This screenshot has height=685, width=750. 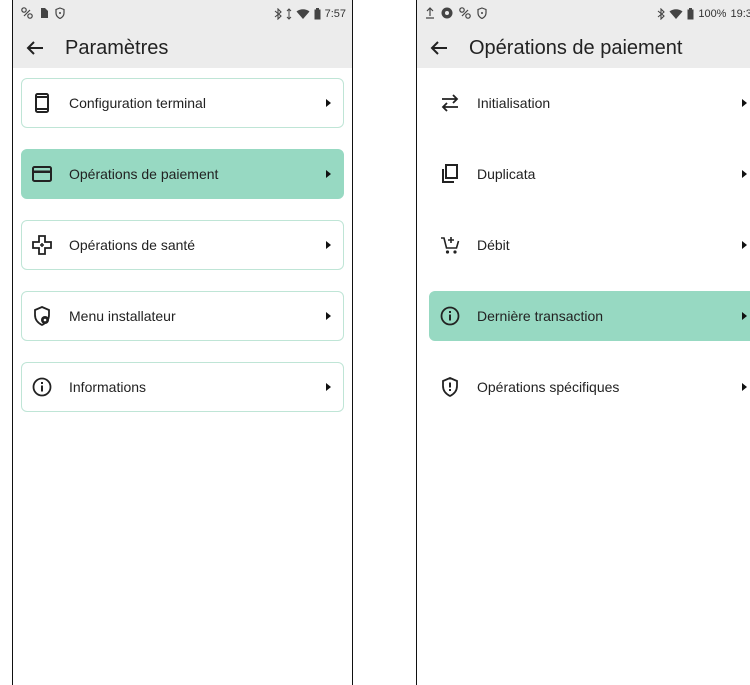 I want to click on app-notification-icon, so click(x=447, y=13).